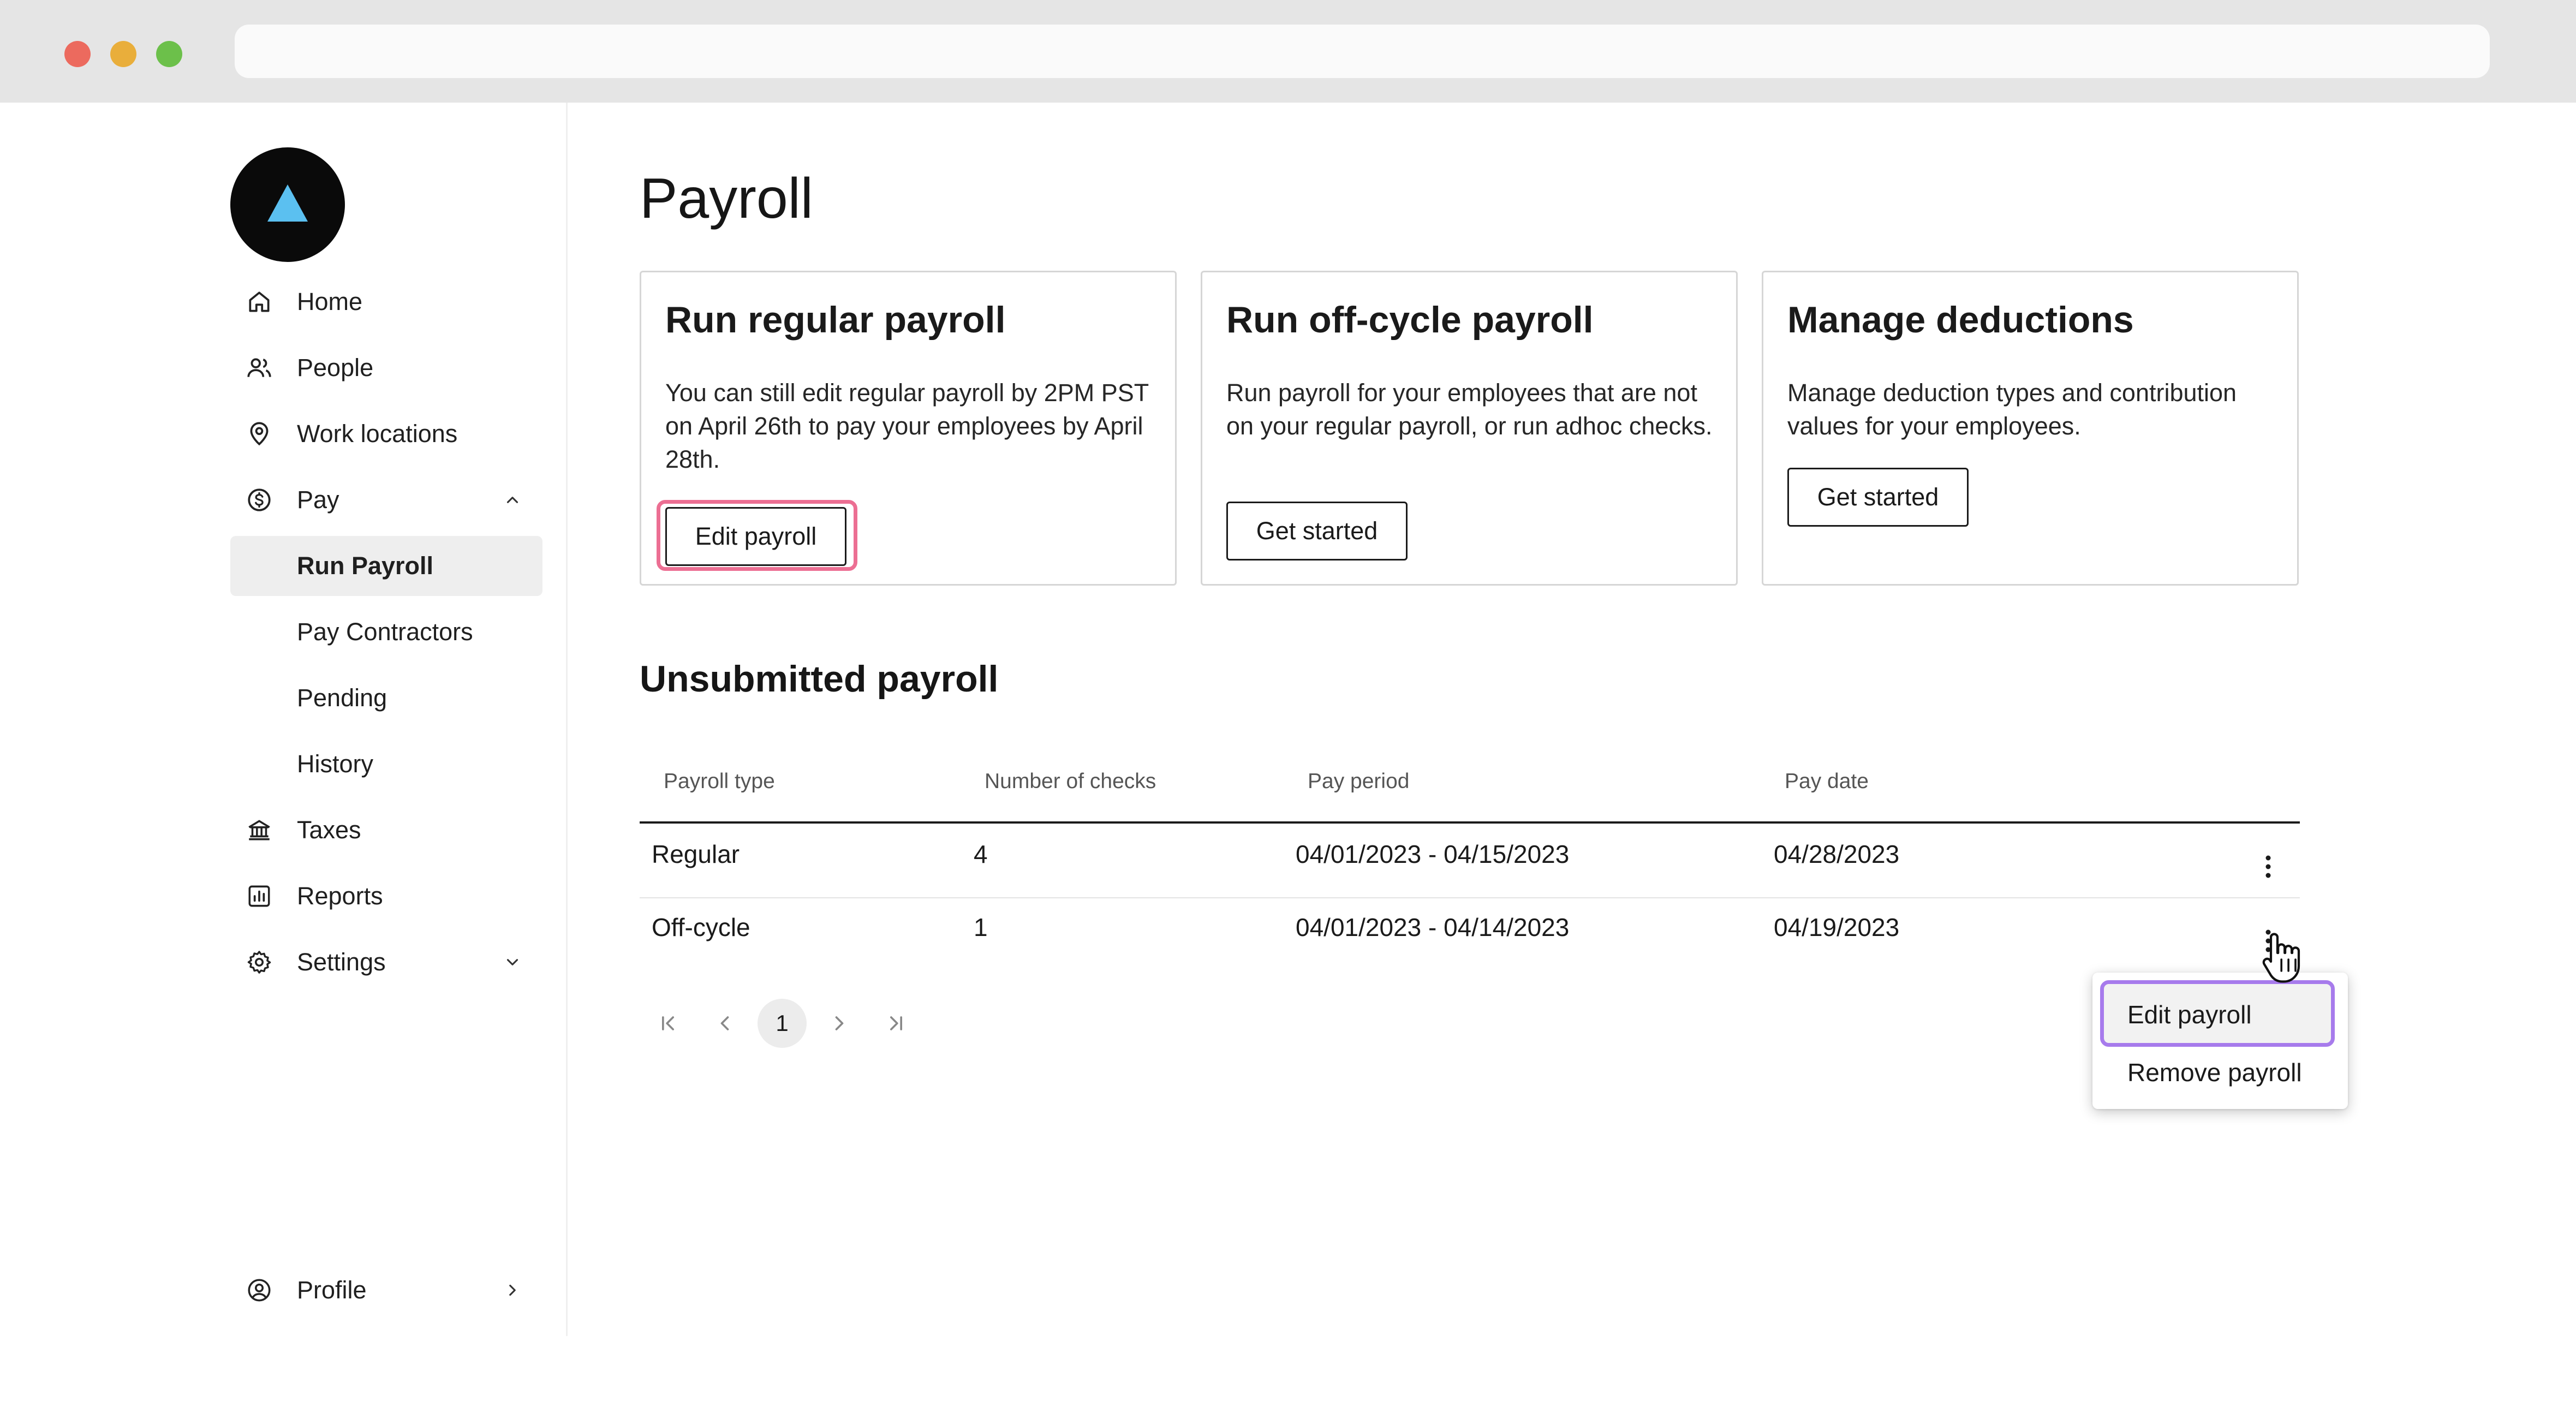  What do you see at coordinates (259, 962) in the screenshot?
I see `gear-icon` at bounding box center [259, 962].